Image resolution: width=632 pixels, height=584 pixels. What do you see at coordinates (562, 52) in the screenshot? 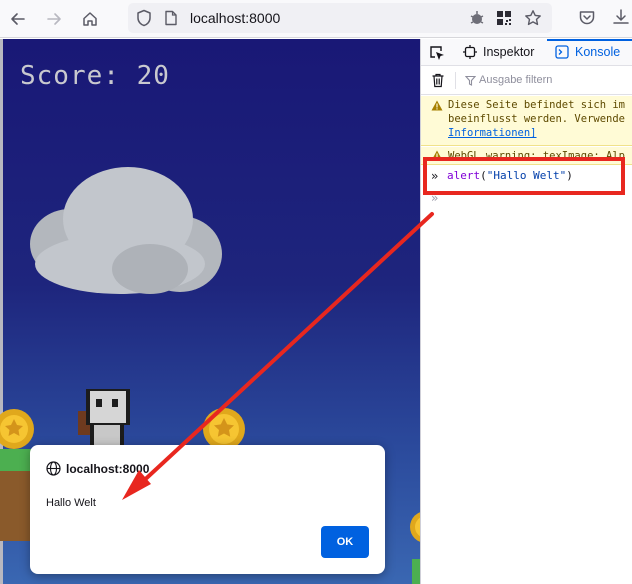
I see `console-icon` at bounding box center [562, 52].